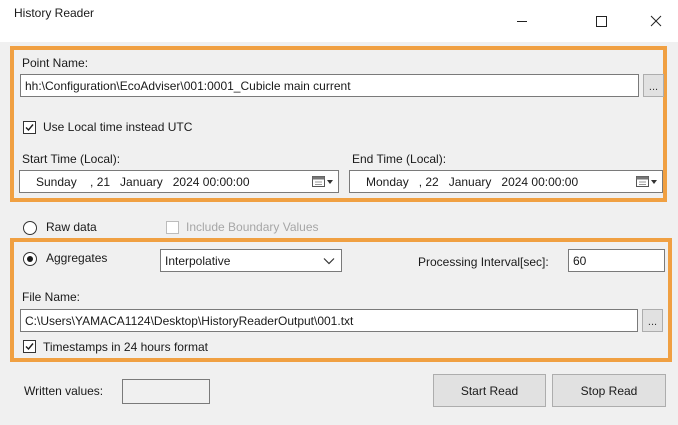 The width and height of the screenshot is (678, 425). What do you see at coordinates (64, 391) in the screenshot?
I see `written-values-label: Written values:` at bounding box center [64, 391].